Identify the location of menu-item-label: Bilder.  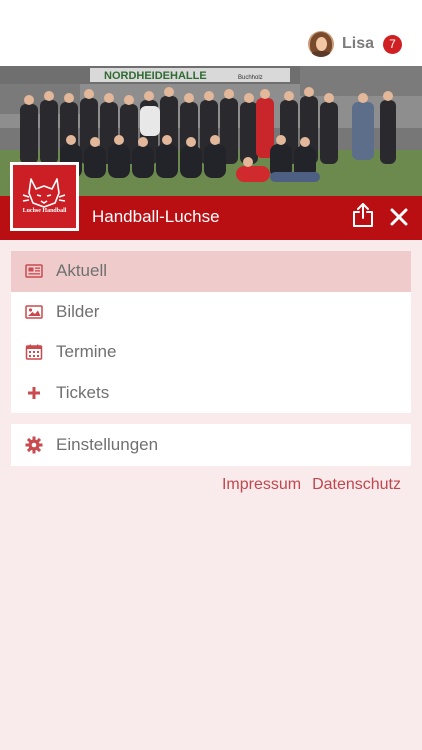
(78, 311).